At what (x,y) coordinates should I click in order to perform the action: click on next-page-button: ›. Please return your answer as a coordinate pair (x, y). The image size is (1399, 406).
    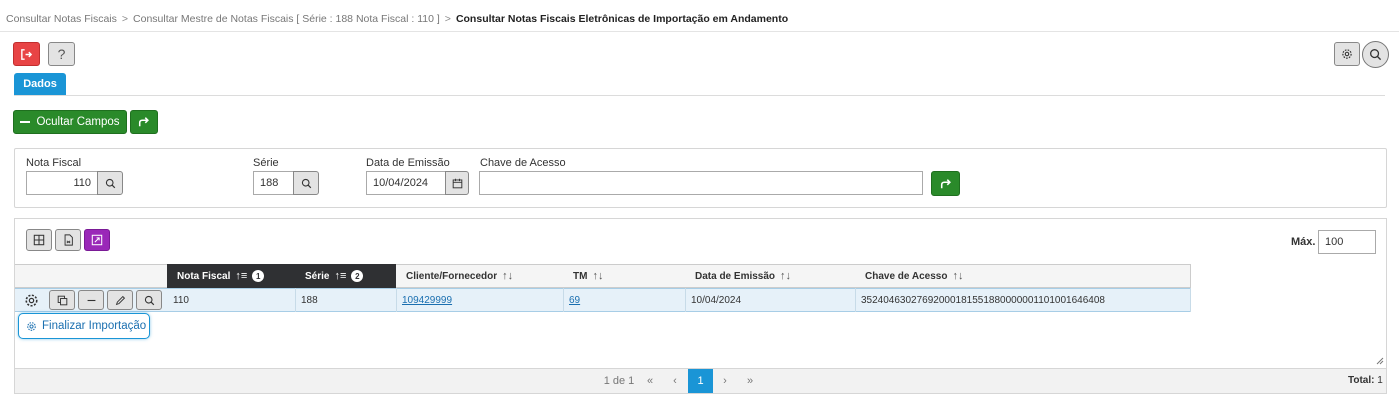
    Looking at the image, I should click on (725, 381).